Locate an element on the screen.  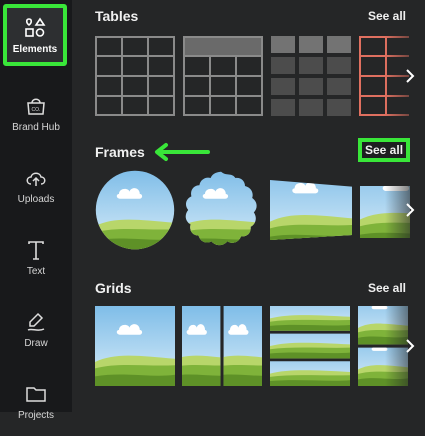
brand-hub-icon: CO. is located at coordinates (36, 106).